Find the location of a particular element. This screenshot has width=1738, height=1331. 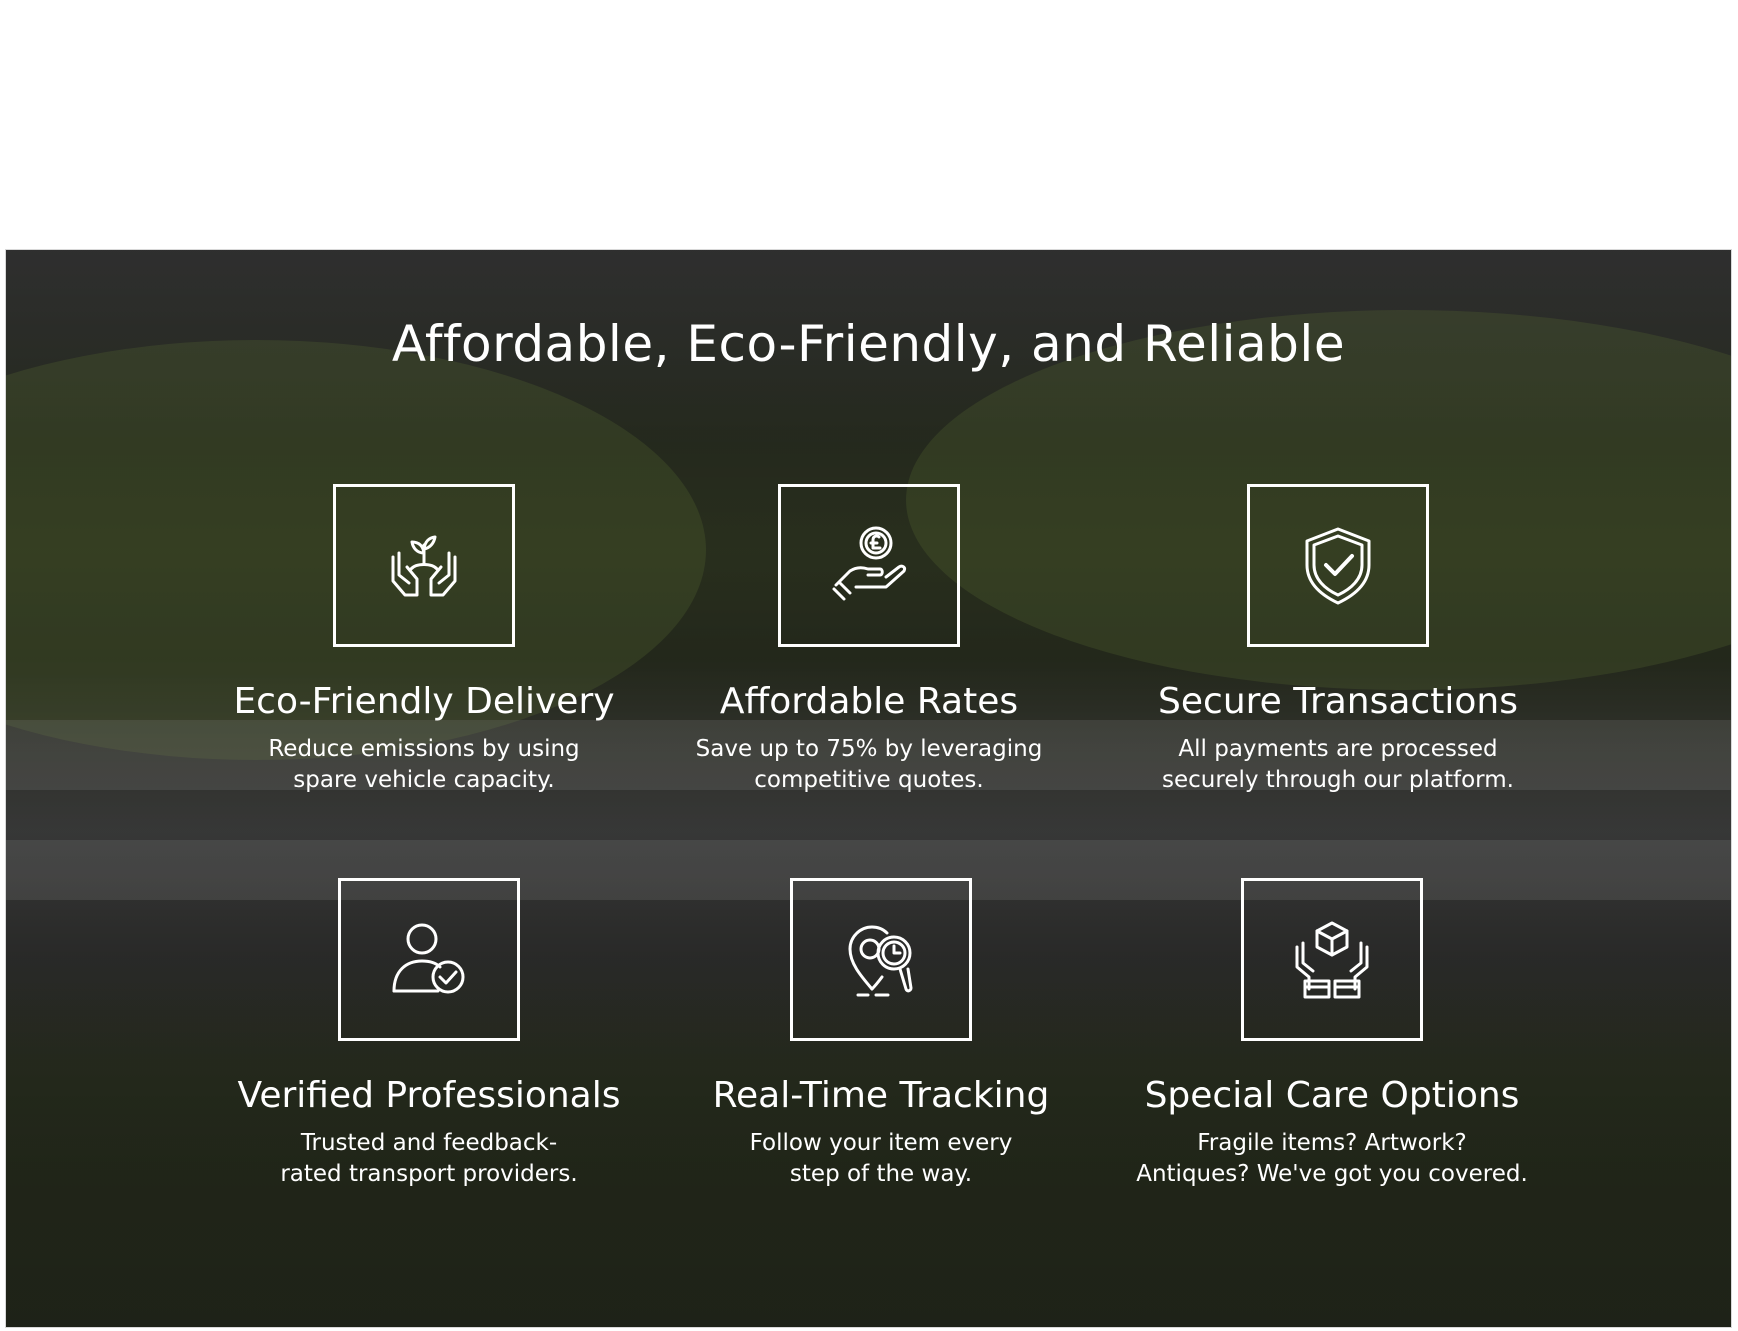

feature-description-line: rated transport providers. is located at coordinates (429, 1174).